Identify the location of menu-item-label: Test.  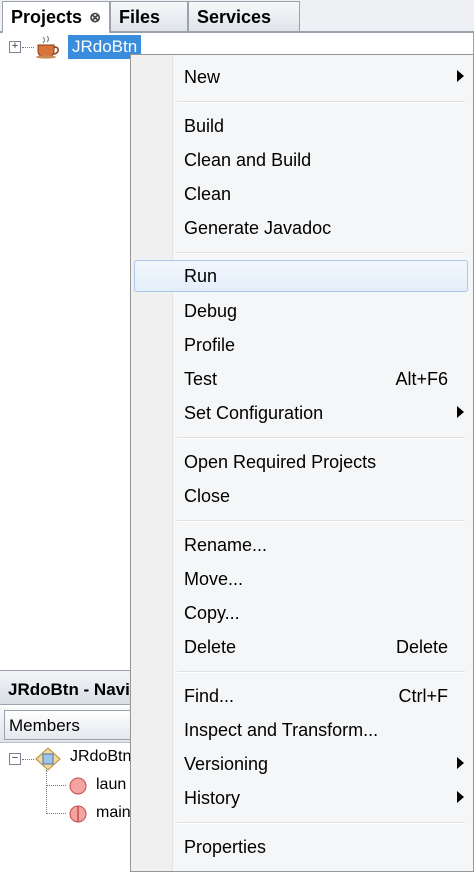
(201, 379).